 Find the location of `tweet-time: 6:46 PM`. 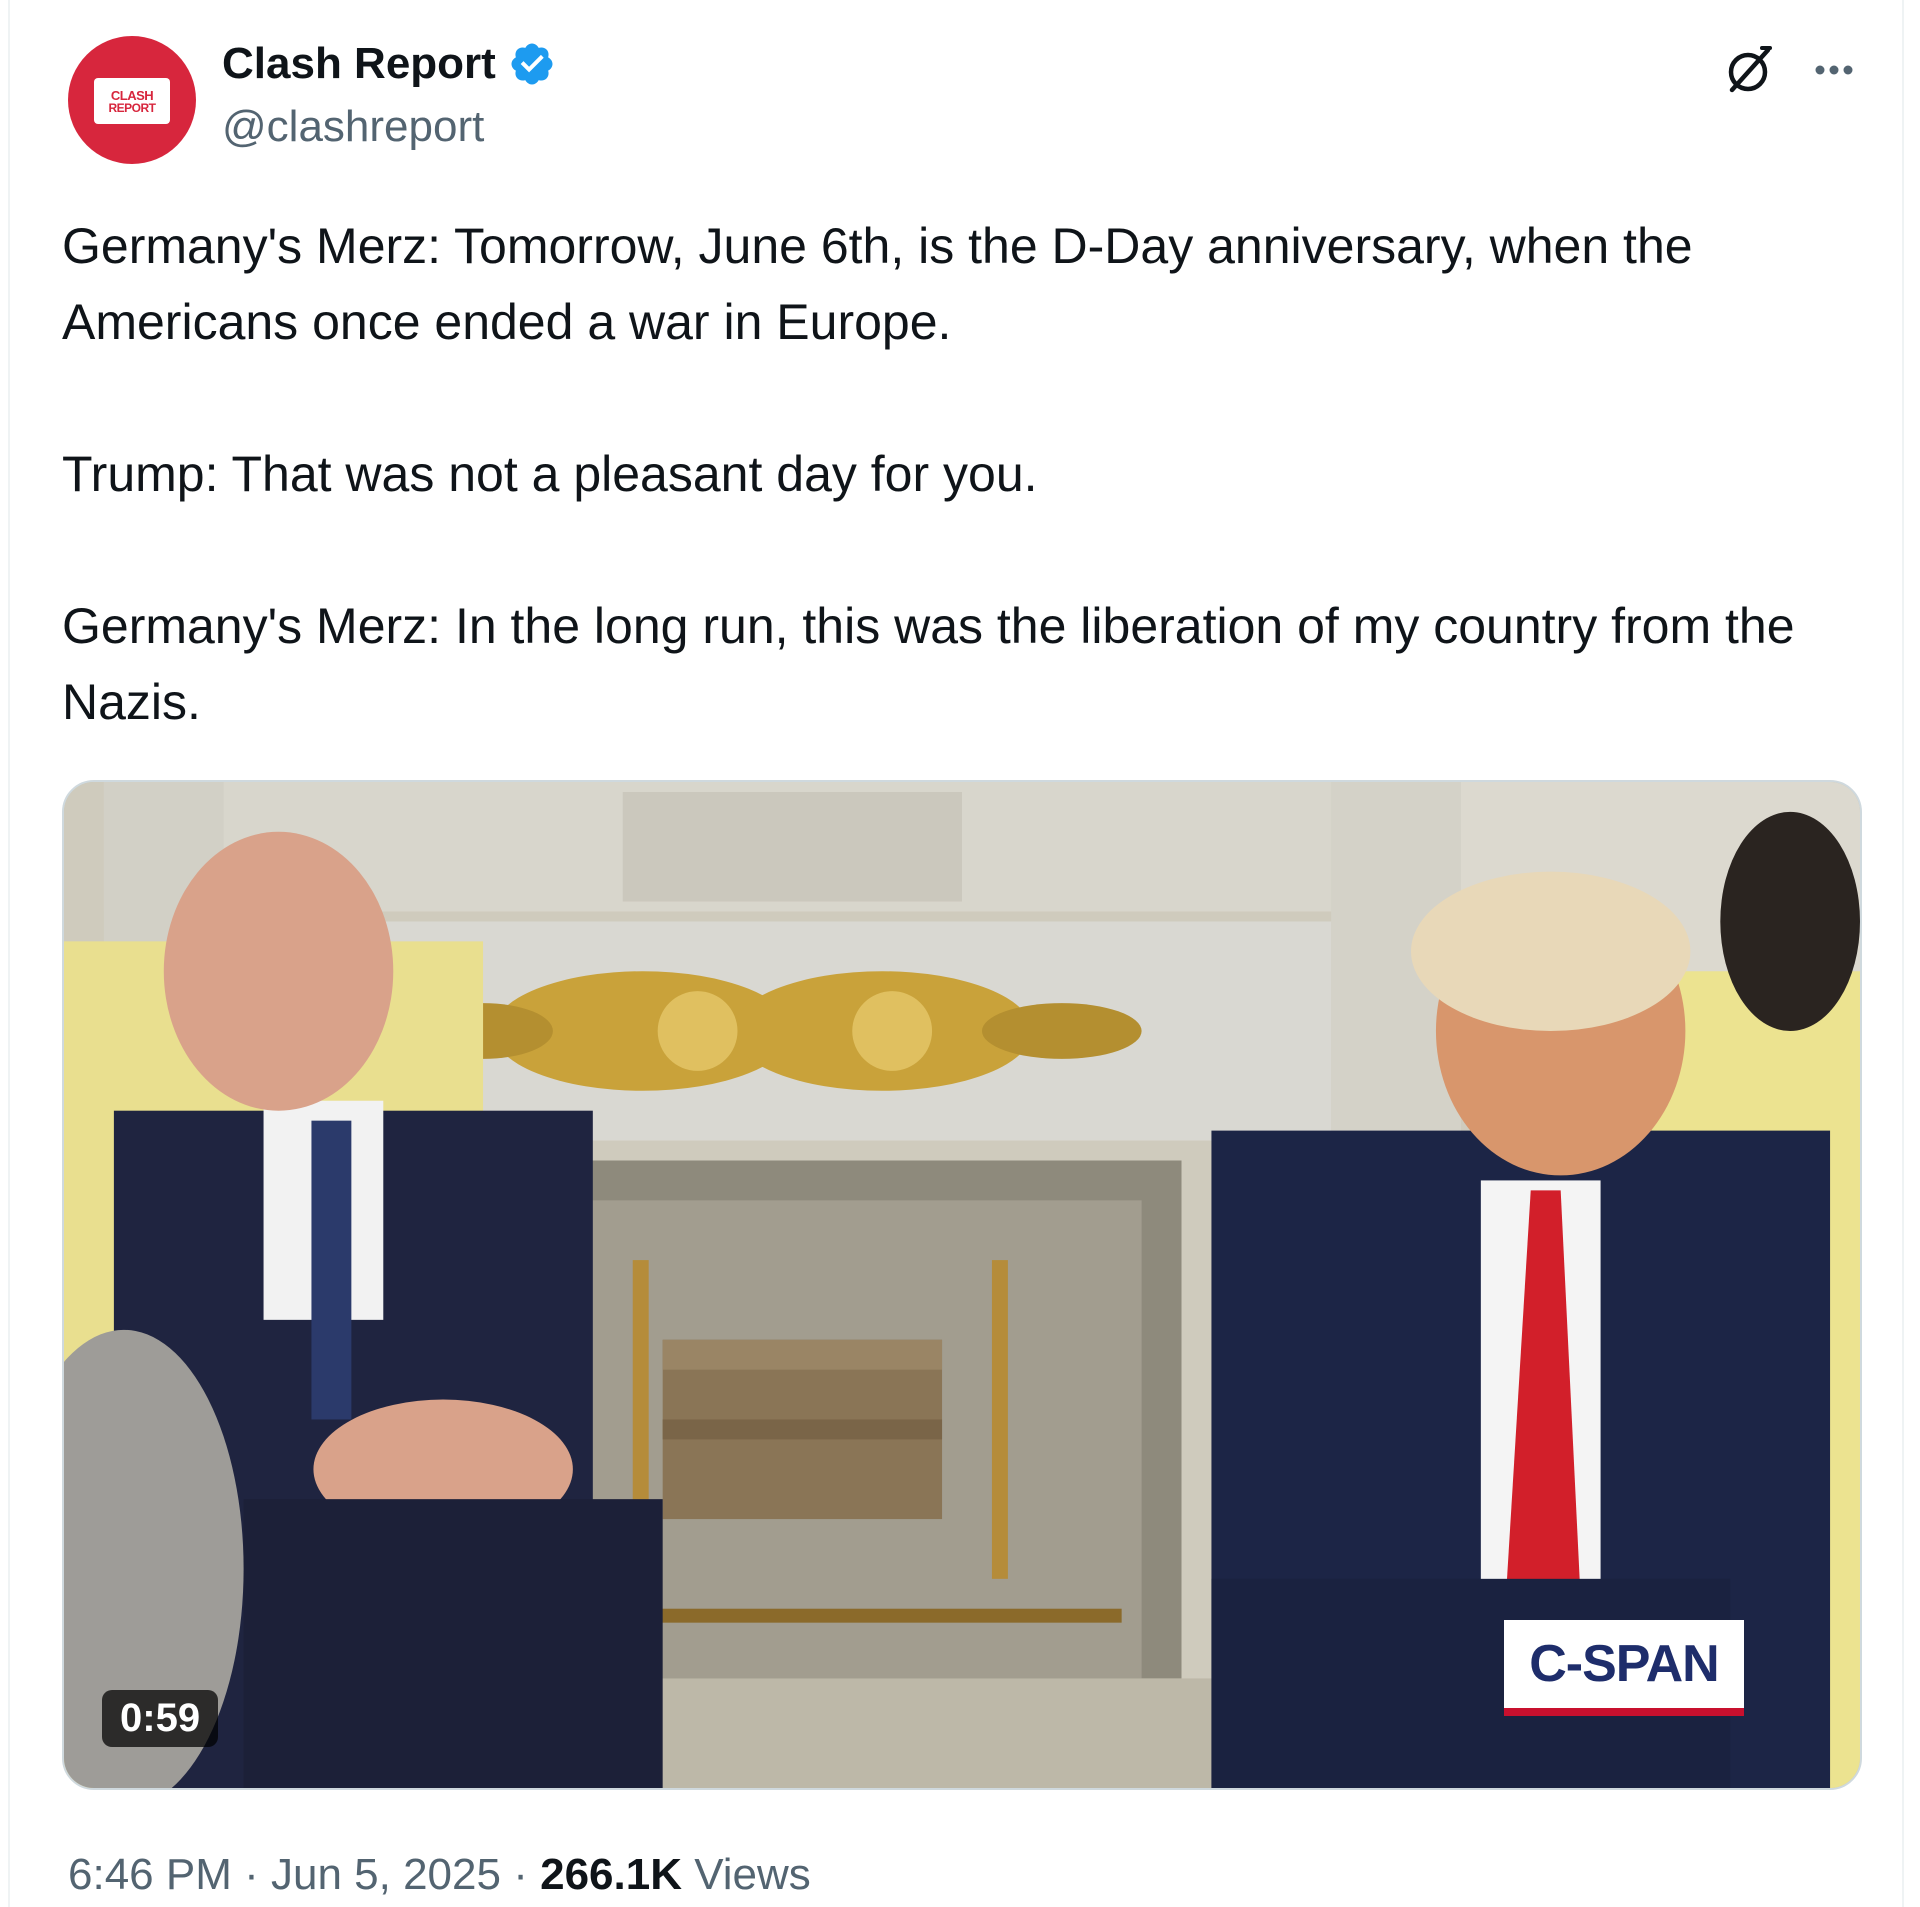

tweet-time: 6:46 PM is located at coordinates (150, 1874).